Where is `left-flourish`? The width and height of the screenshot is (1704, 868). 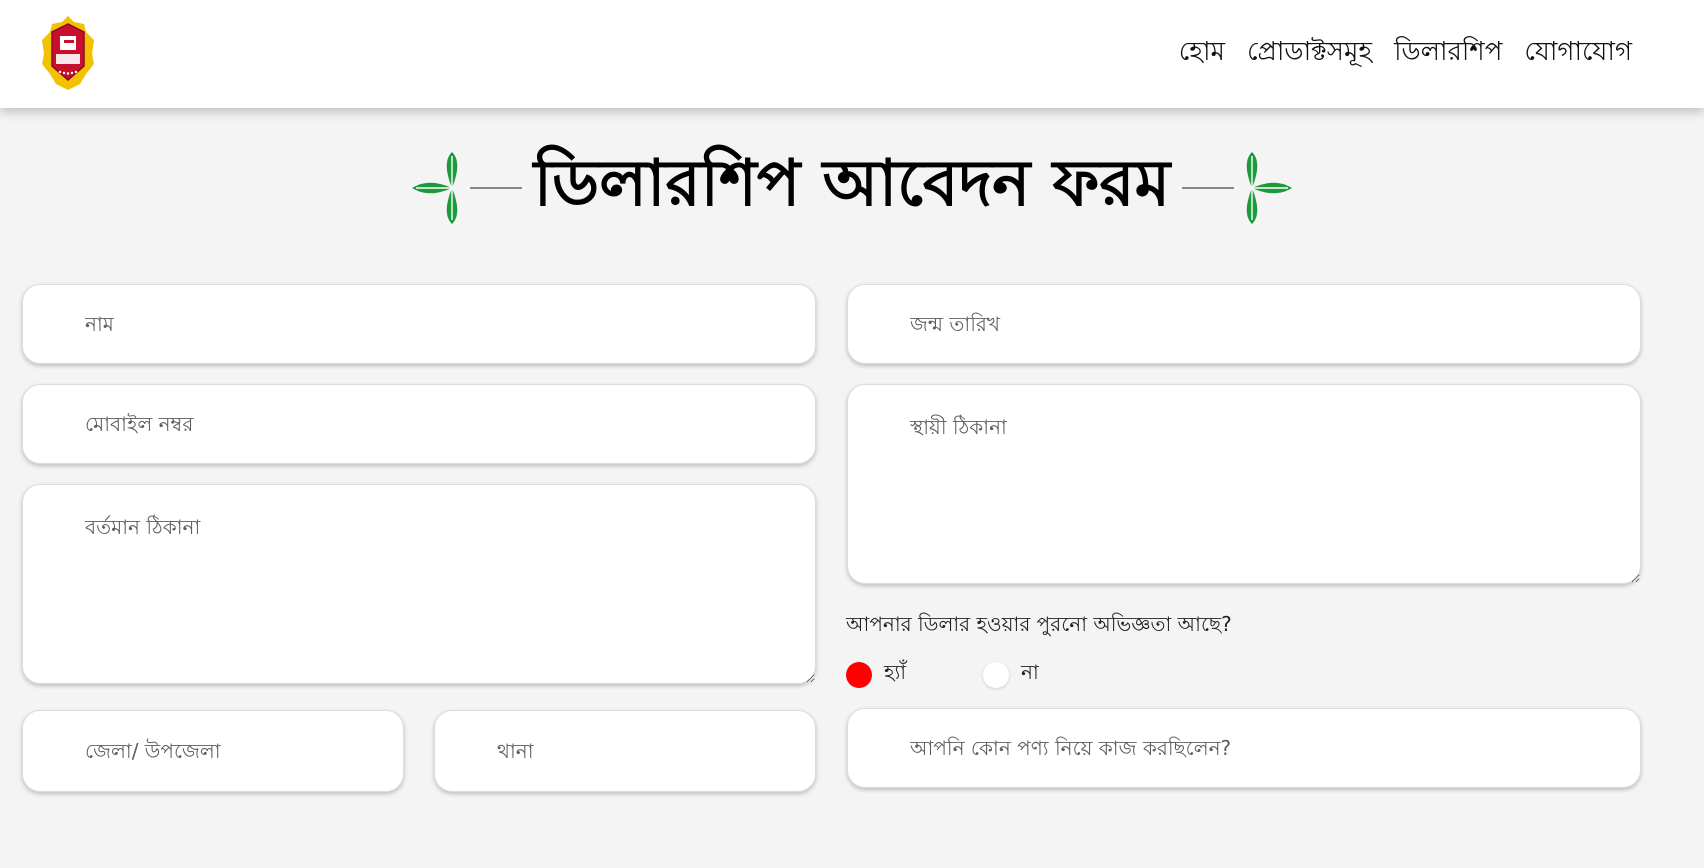
left-flourish is located at coordinates (466, 188).